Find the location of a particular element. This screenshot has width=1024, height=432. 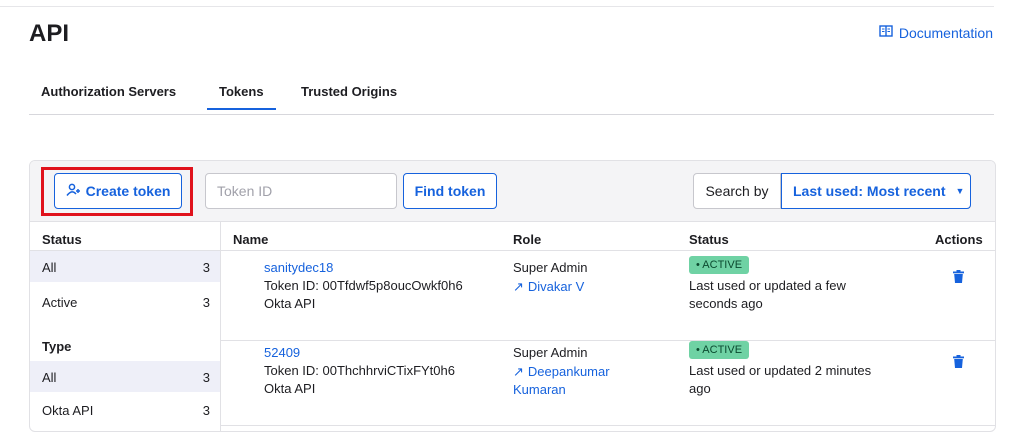

tab-authorization-servers: Authorization Servers is located at coordinates (108, 96).